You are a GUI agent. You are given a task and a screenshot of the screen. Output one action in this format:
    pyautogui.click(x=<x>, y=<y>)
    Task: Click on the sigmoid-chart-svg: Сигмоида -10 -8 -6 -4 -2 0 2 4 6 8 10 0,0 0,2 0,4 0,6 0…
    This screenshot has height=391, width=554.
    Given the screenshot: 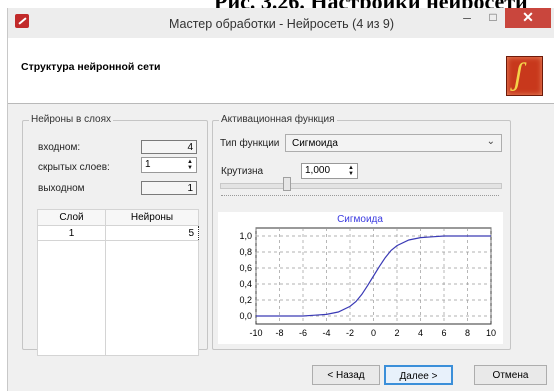 What is the action you would take?
    pyautogui.click(x=367, y=276)
    